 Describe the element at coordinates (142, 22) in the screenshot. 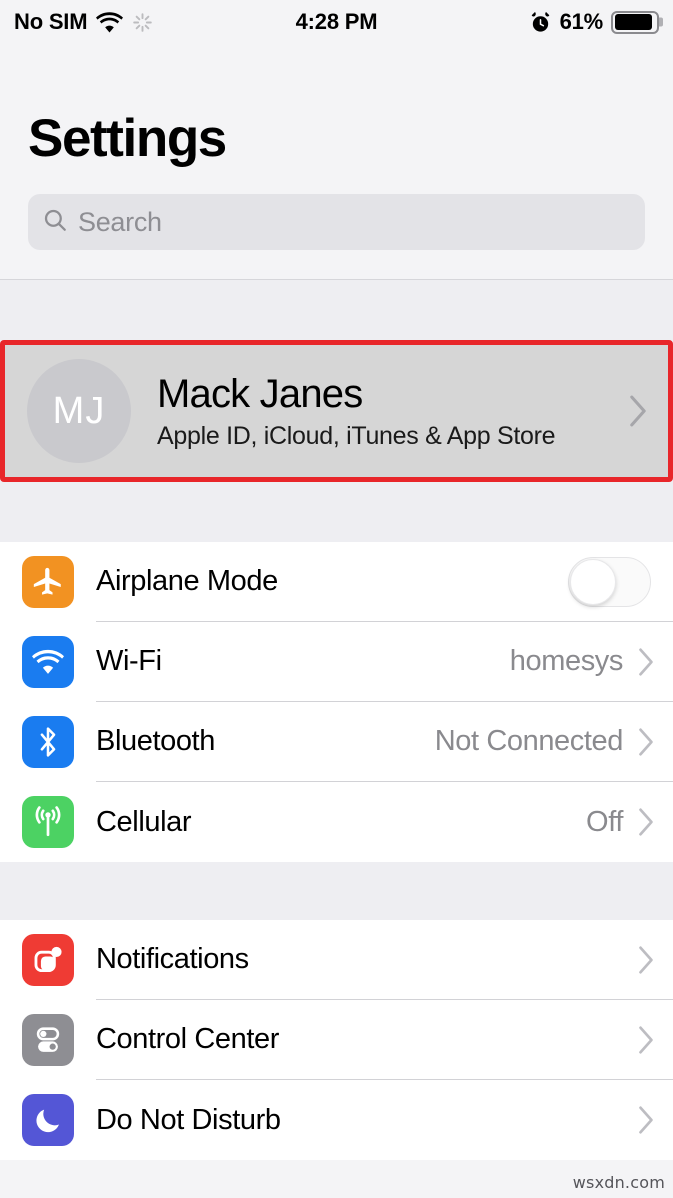

I see `activity-spinner-icon` at that location.